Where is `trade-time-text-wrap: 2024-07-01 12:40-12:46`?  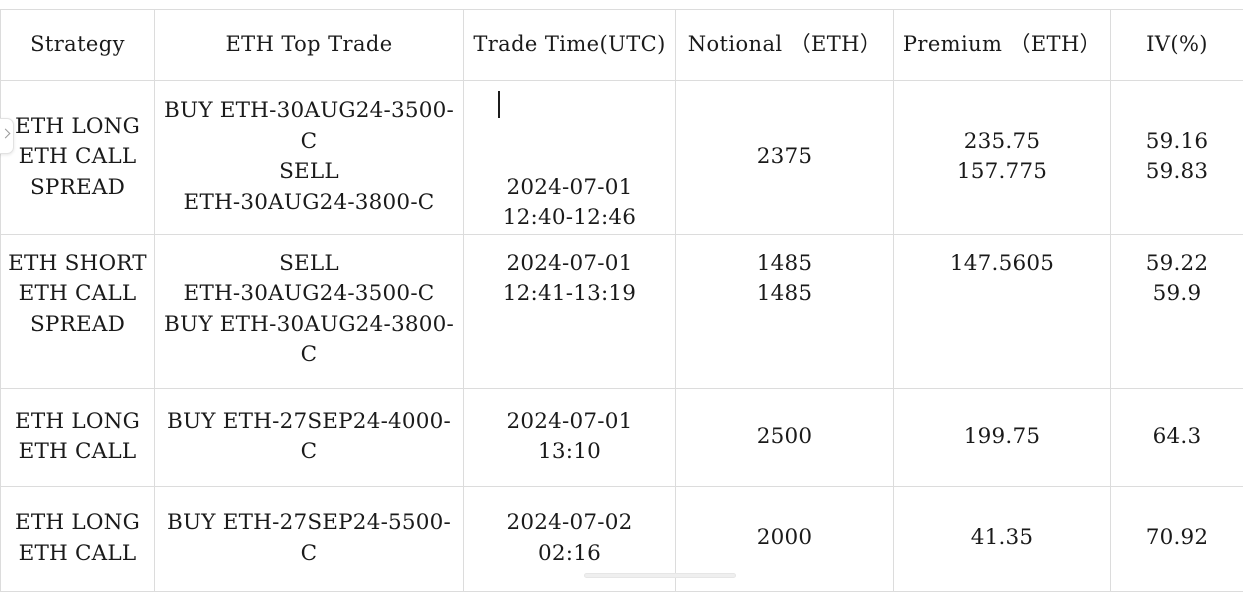
trade-time-text-wrap: 2024-07-01 12:40-12:46 is located at coordinates (569, 173).